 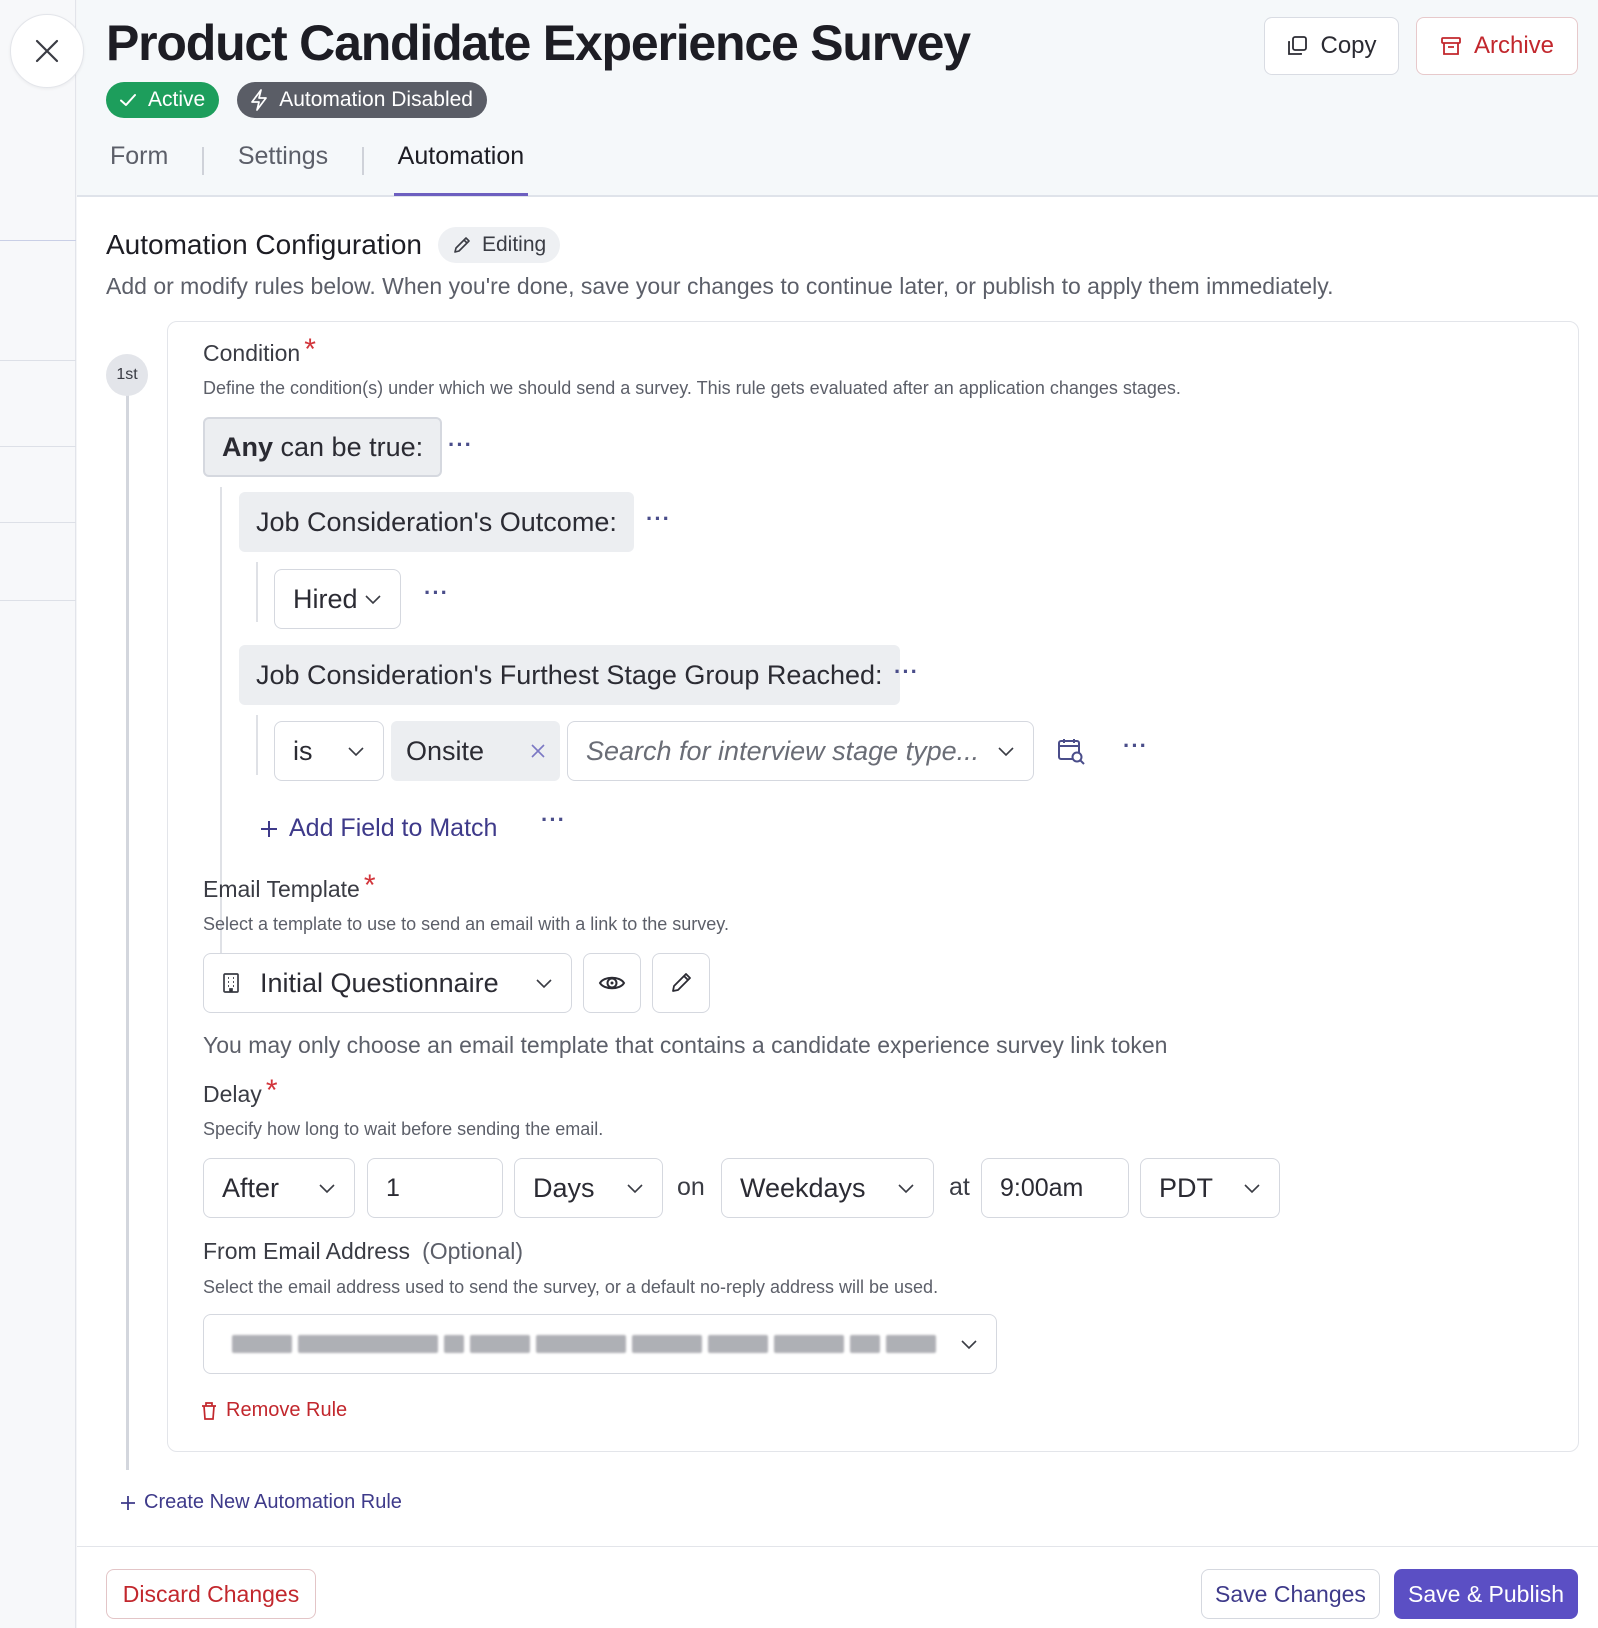 What do you see at coordinates (248, 446) in the screenshot?
I see `group-match-type: Any` at bounding box center [248, 446].